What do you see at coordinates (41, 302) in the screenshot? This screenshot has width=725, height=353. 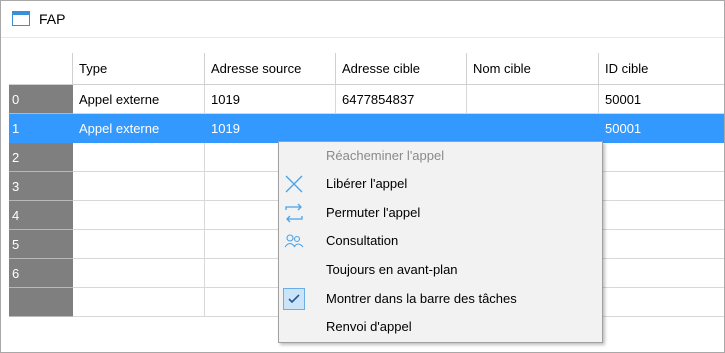 I see `row-header` at bounding box center [41, 302].